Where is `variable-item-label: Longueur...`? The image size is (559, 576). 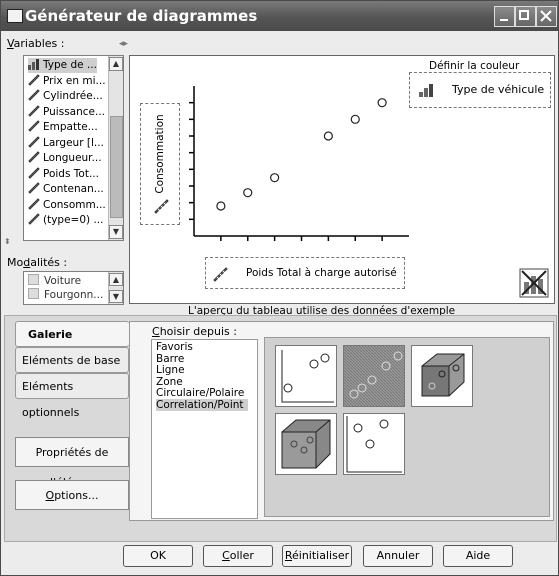 variable-item-label: Longueur... is located at coordinates (72, 158).